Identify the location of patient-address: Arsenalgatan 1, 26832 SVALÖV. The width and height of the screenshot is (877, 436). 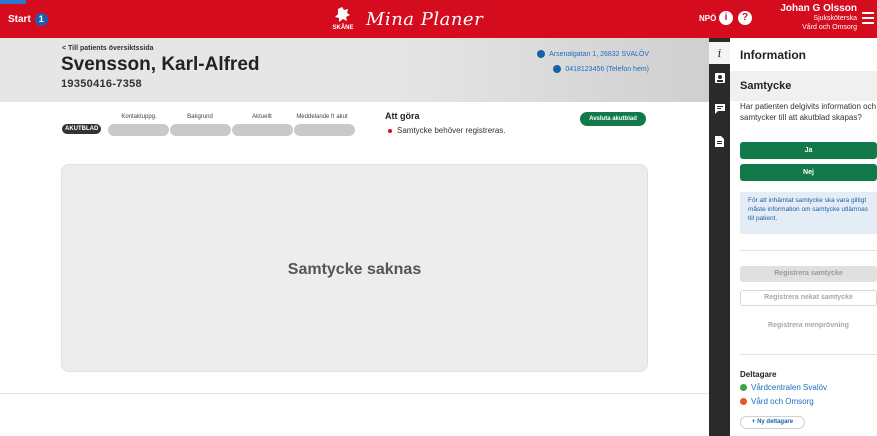
(593, 54).